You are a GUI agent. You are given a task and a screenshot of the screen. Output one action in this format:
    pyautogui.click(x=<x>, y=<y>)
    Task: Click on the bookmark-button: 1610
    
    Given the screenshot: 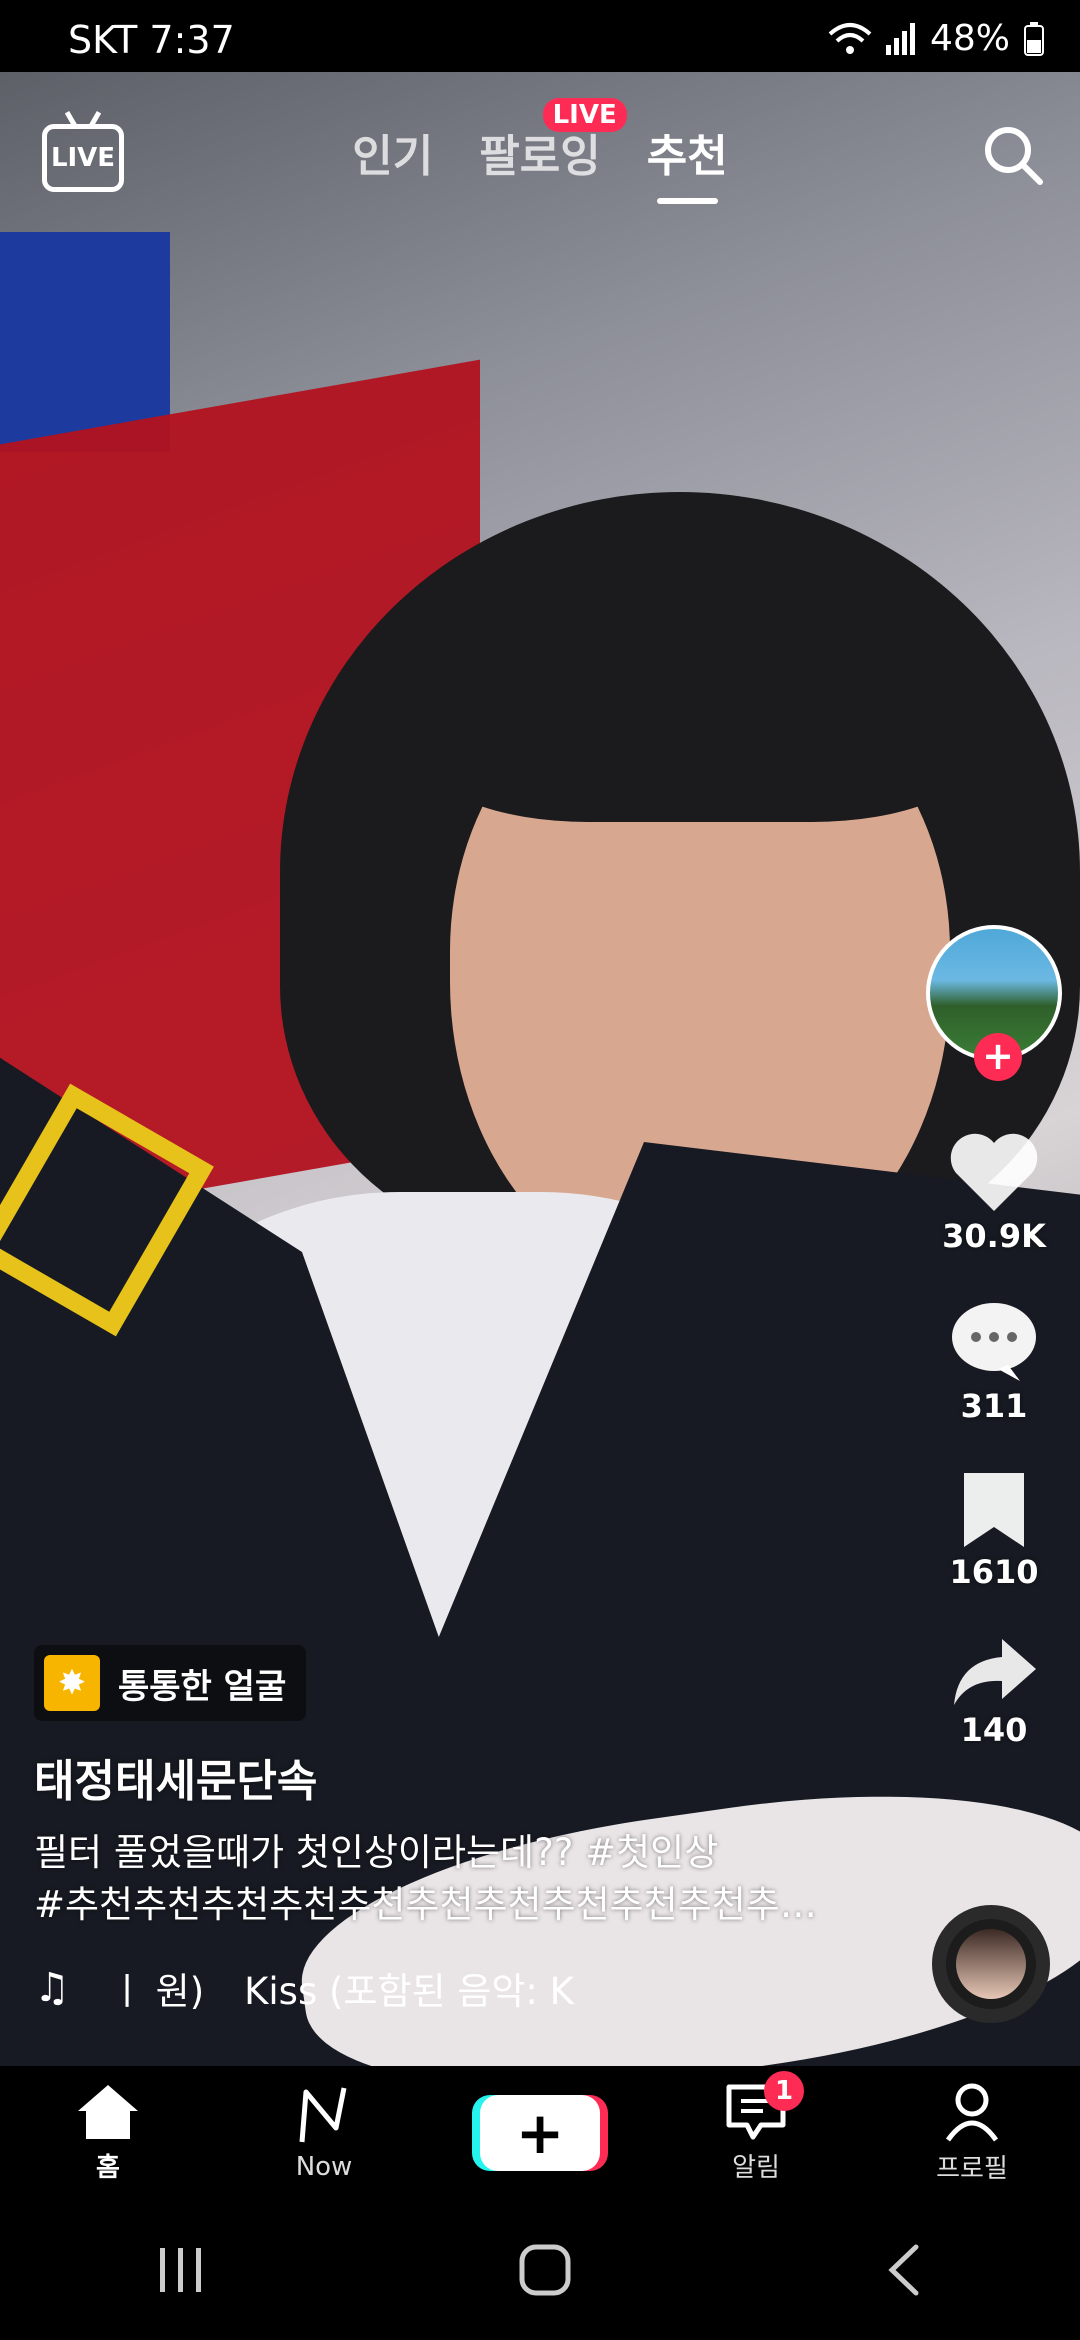 What is the action you would take?
    pyautogui.click(x=994, y=1530)
    